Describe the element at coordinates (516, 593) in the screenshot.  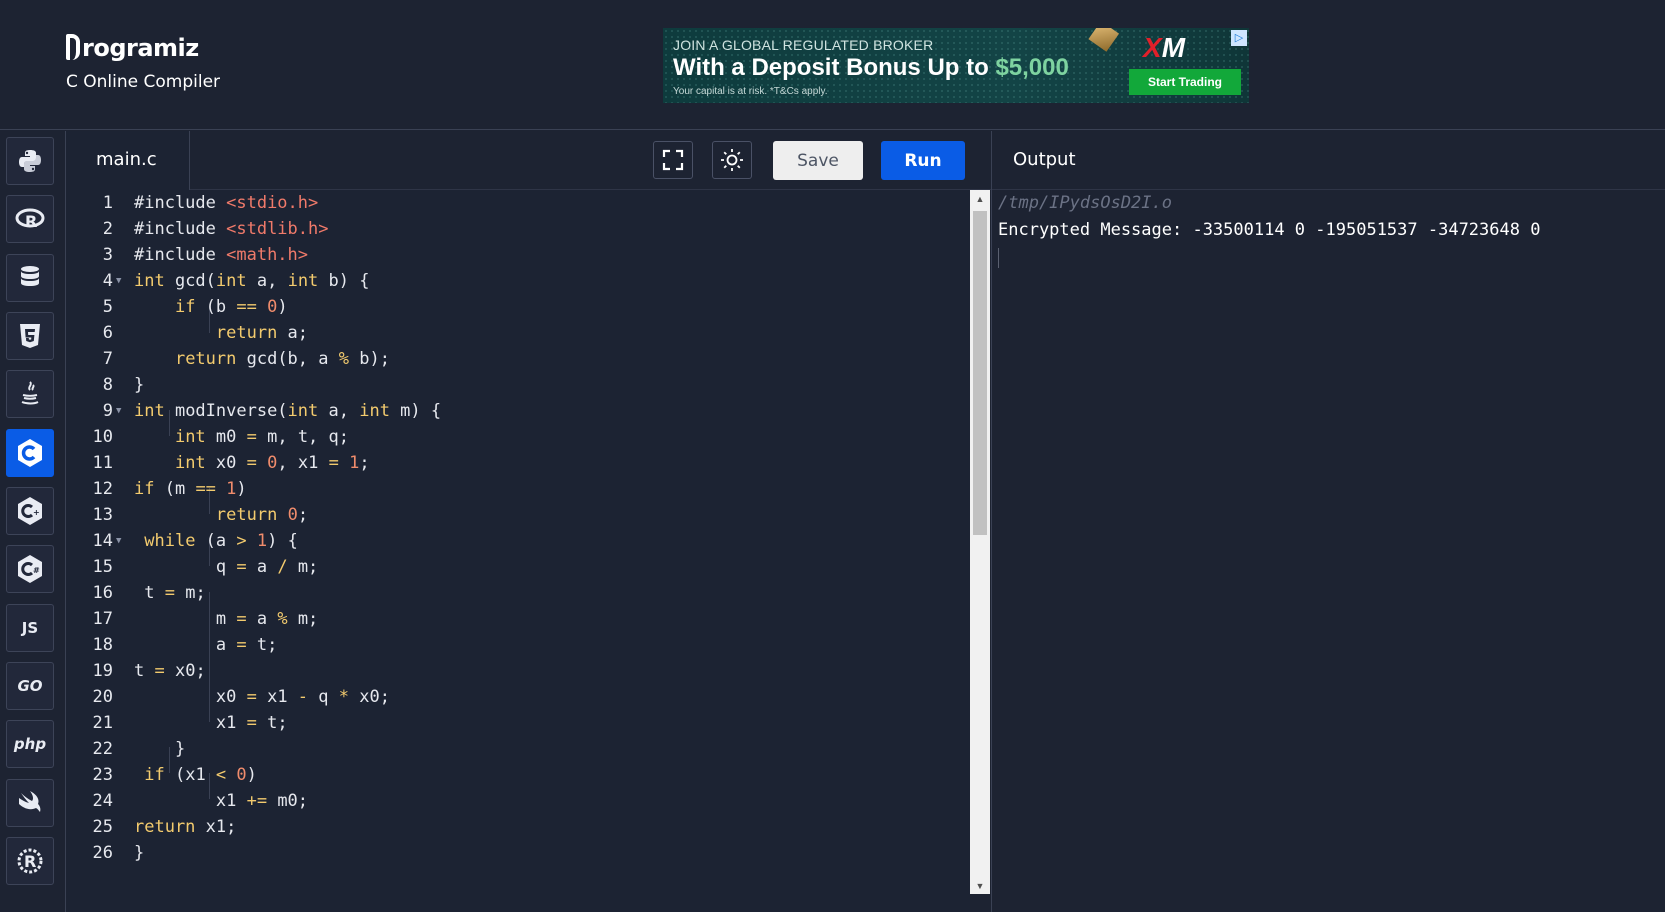
I see `code-line: 16 t = m;` at that location.